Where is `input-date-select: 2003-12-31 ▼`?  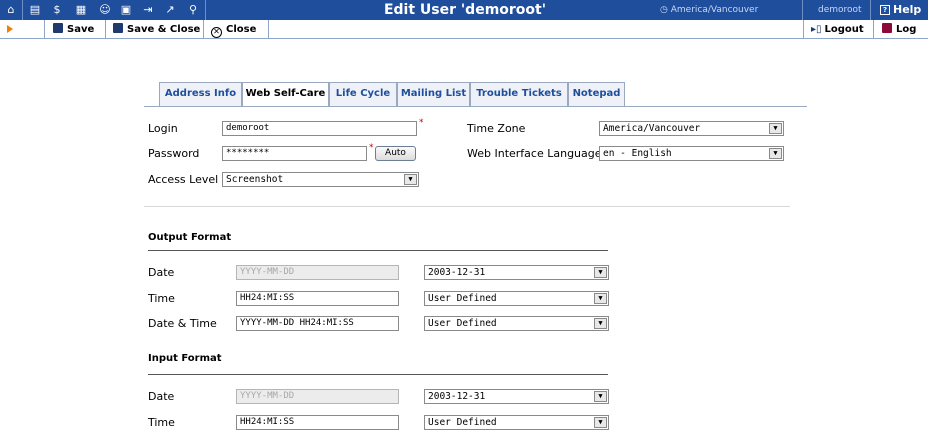 input-date-select: 2003-12-31 ▼ is located at coordinates (516, 396).